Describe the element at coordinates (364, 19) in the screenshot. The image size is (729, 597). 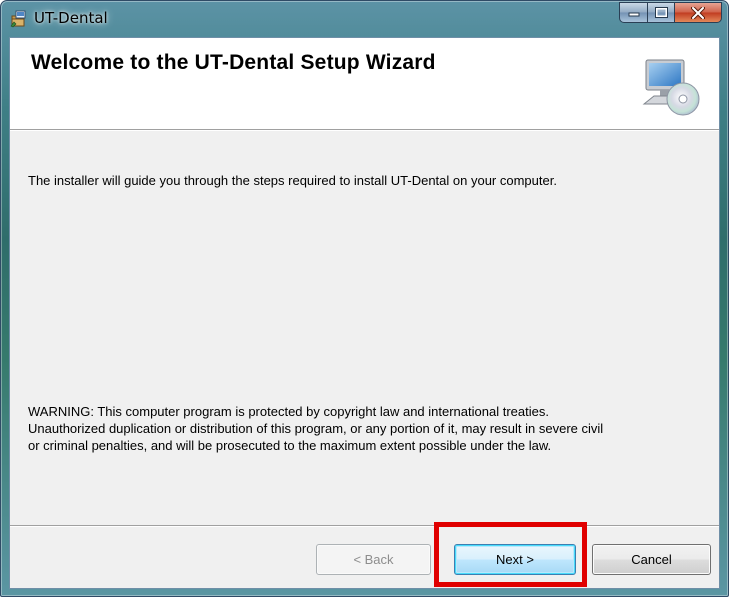
I see `title-bar: UT-Dental` at that location.